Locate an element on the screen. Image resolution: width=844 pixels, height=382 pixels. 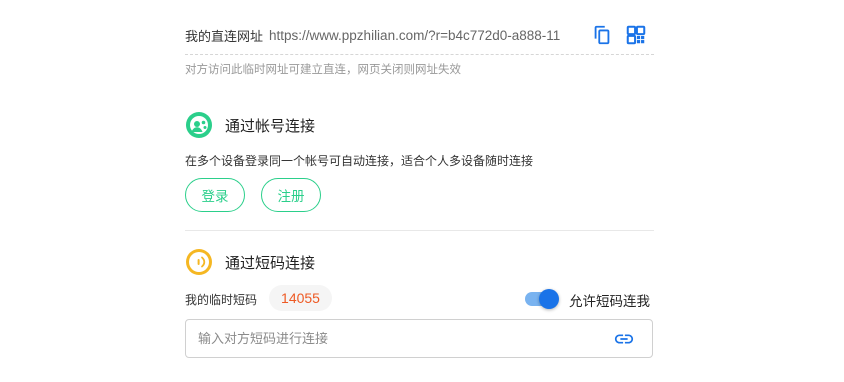
my-code-value: 14055 is located at coordinates (300, 298).